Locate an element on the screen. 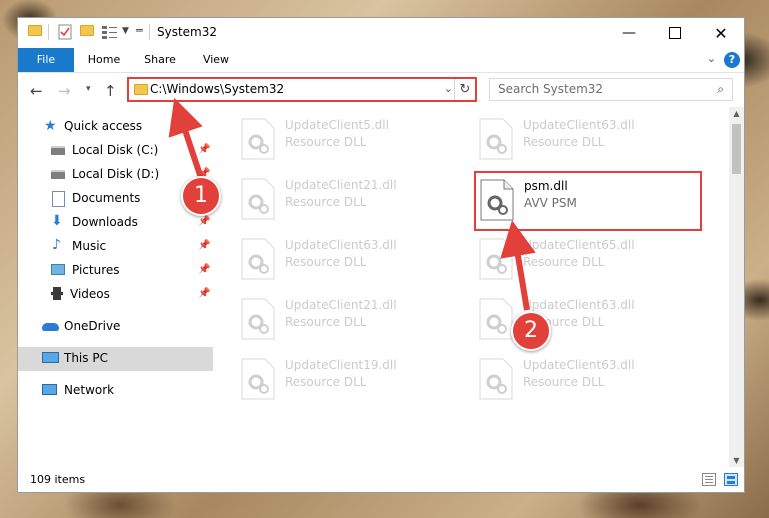  nav-item-videos: Videos 📌 is located at coordinates (115, 295).